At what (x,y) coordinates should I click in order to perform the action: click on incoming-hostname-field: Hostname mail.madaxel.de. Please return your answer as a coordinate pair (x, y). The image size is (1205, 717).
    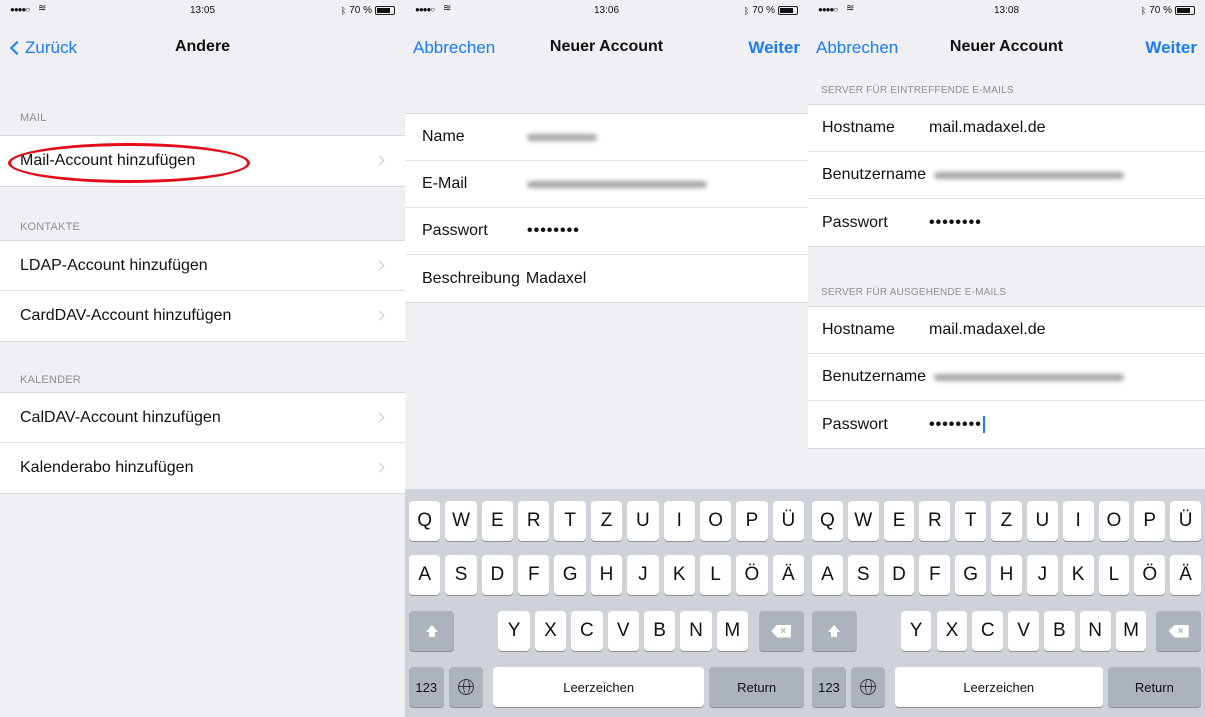
    Looking at the image, I should click on (1006, 128).